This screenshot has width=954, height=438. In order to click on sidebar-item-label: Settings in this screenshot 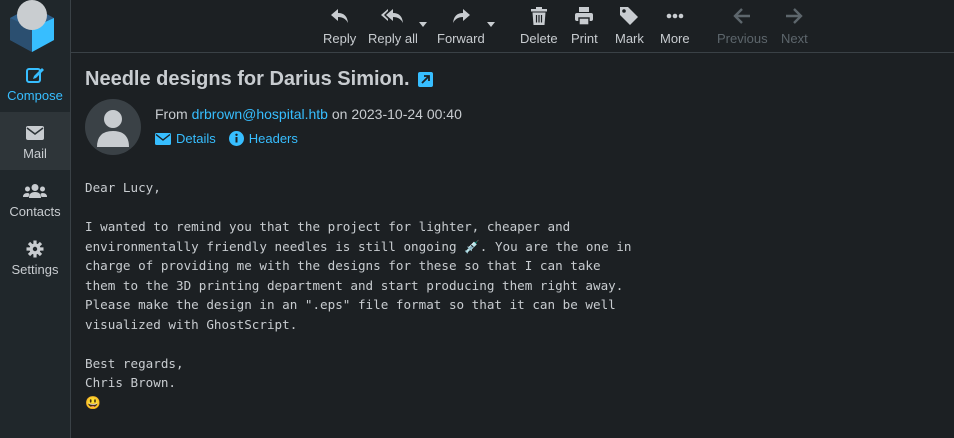, I will do `click(35, 269)`.